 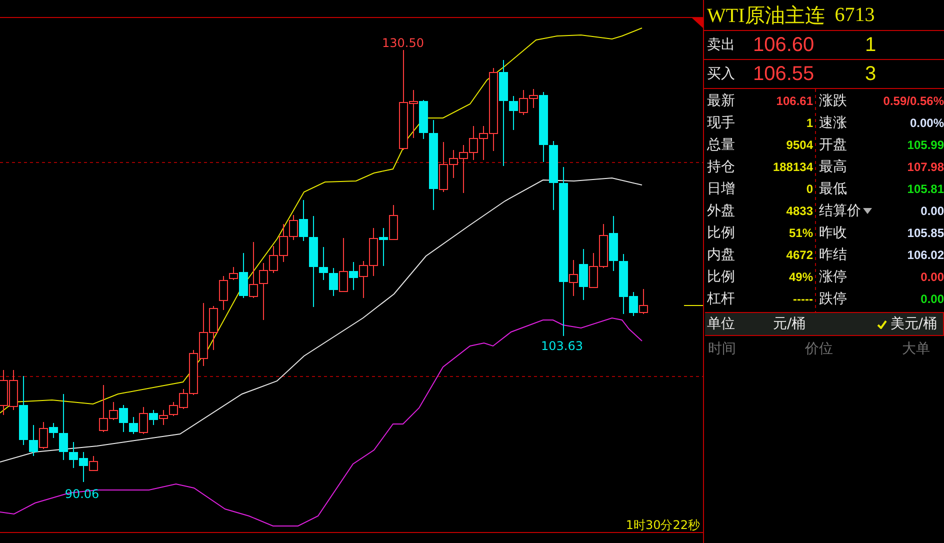 I want to click on stat-label: 最新, so click(x=721, y=101).